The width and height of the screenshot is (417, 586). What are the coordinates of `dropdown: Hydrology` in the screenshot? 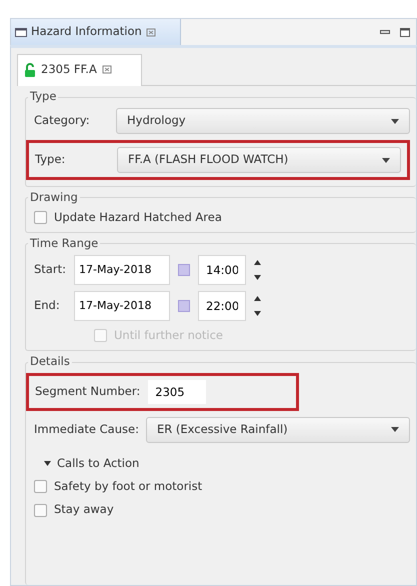 It's located at (263, 121).